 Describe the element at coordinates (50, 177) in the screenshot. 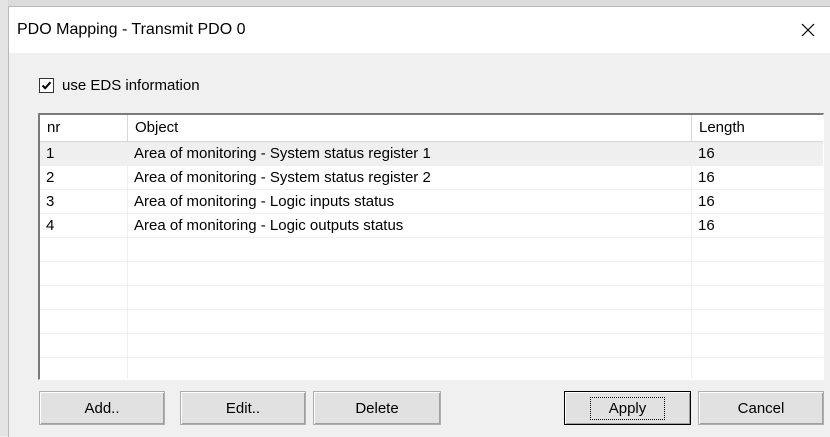

I see `cell-nr: 2` at that location.